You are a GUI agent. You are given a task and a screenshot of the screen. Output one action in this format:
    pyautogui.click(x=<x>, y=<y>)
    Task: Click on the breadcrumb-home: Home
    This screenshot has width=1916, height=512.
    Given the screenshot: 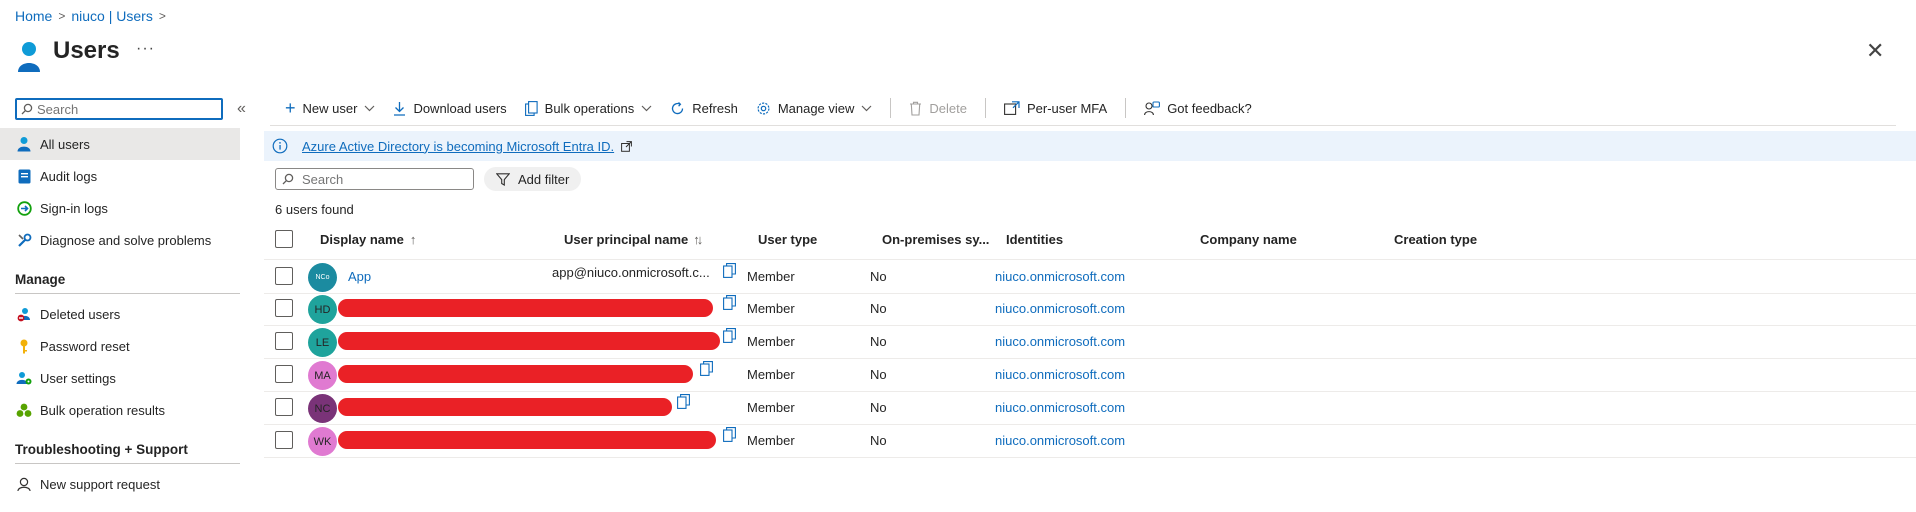 What is the action you would take?
    pyautogui.click(x=33, y=16)
    